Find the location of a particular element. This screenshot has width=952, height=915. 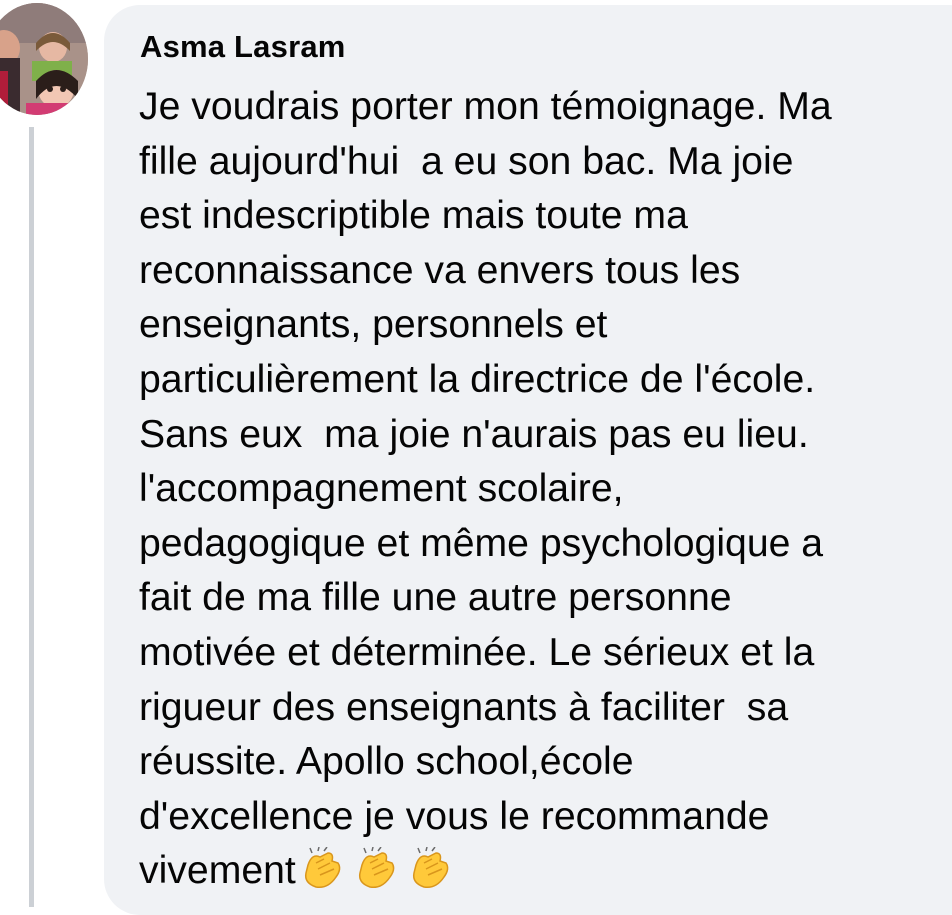

comment-line: rigueur des enseignants à faciliter sa is located at coordinates (464, 707).